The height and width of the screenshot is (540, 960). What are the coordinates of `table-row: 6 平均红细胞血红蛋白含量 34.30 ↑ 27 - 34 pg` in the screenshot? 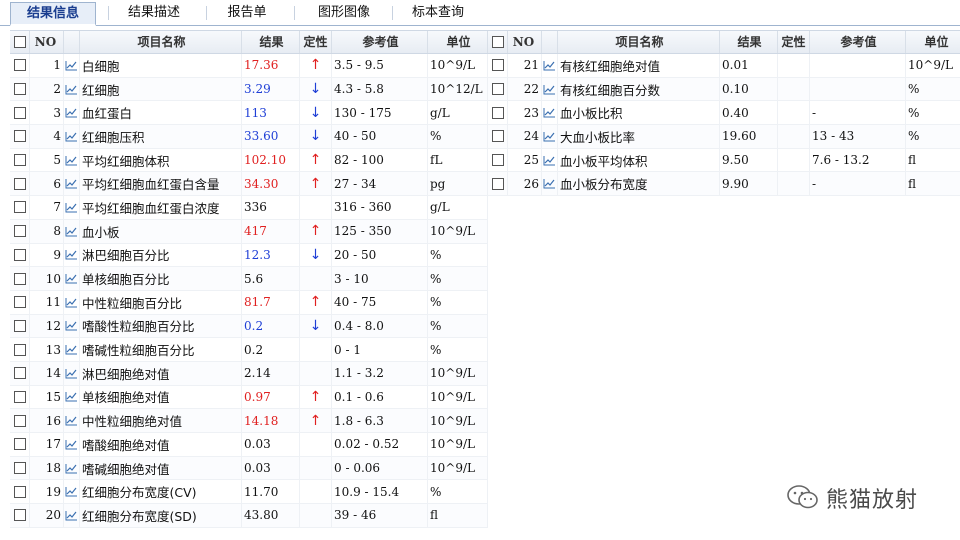 It's located at (249, 184).